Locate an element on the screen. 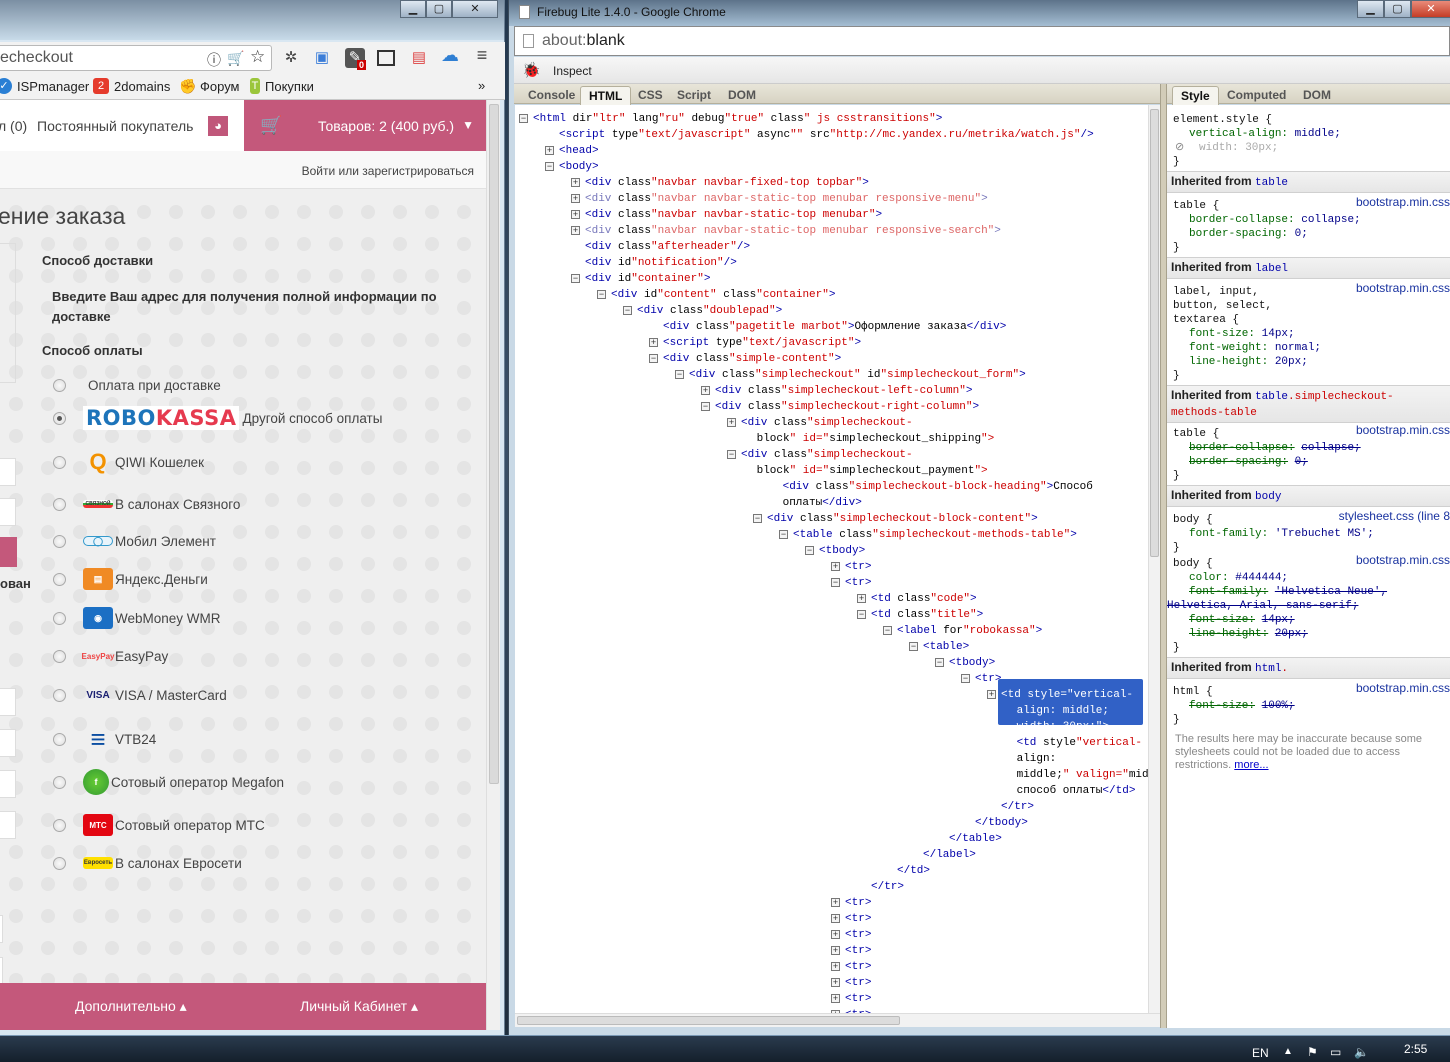  payment-method-robokassa: ROBOKASSA Другой способ оплаты is located at coordinates (217, 418).